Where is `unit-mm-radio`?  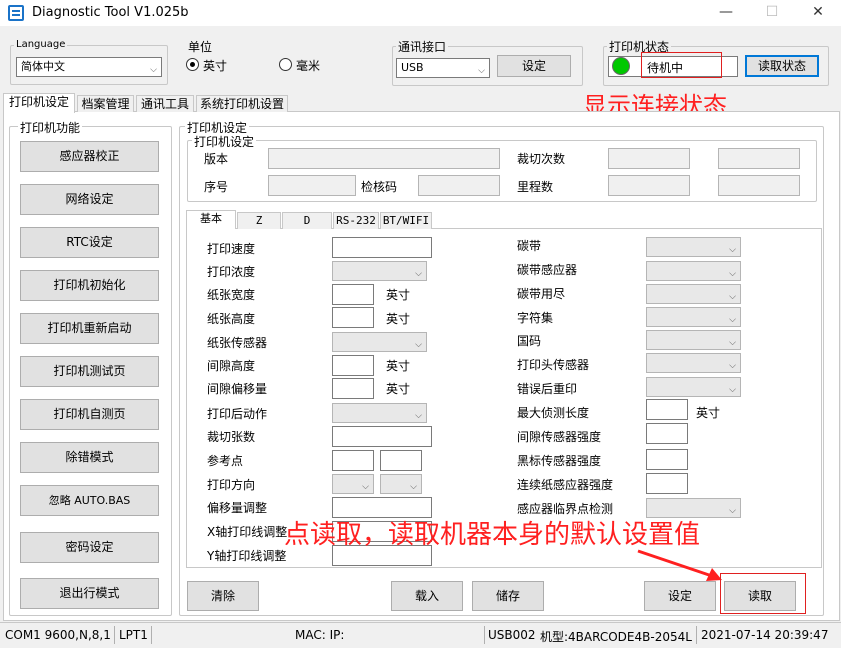 unit-mm-radio is located at coordinates (285, 64).